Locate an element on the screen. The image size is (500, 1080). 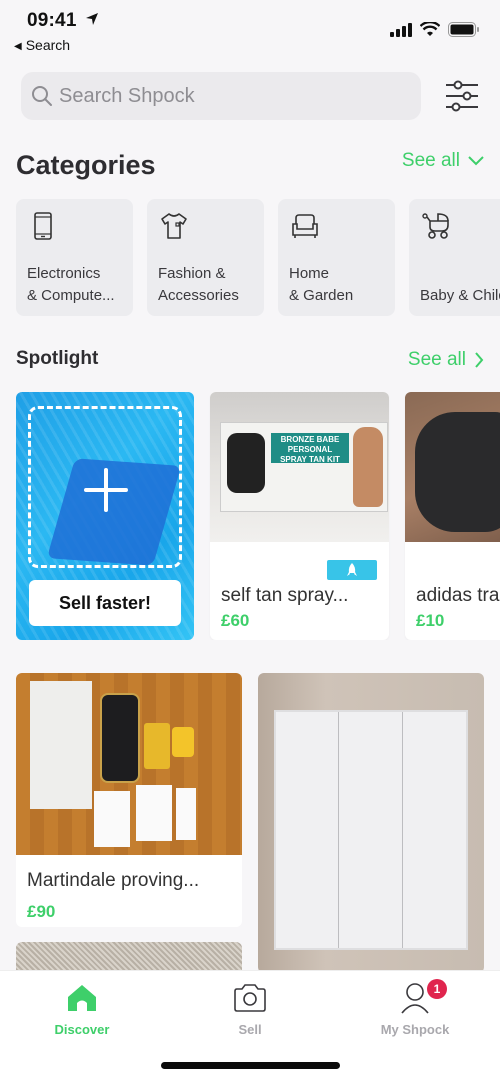
spotlight-see-all-button: See all is located at coordinates (446, 360).